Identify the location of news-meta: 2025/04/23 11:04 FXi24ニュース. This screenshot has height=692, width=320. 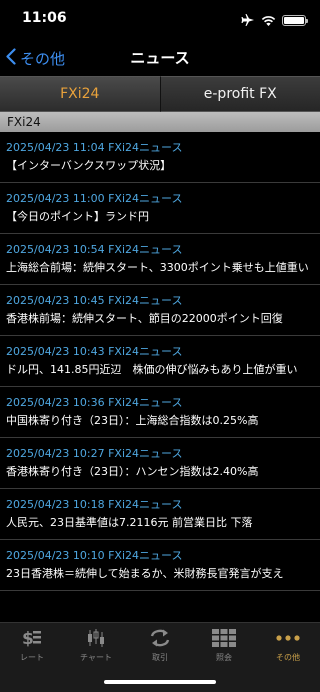
(94, 147).